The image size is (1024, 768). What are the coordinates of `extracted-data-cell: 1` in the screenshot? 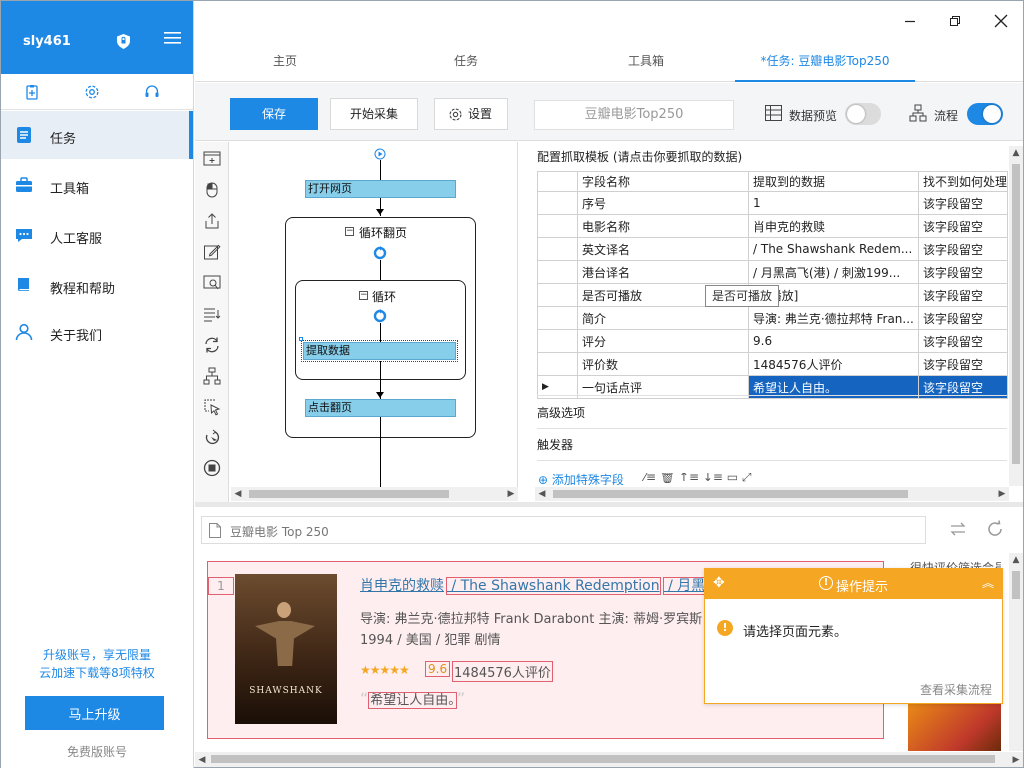 It's located at (833, 203).